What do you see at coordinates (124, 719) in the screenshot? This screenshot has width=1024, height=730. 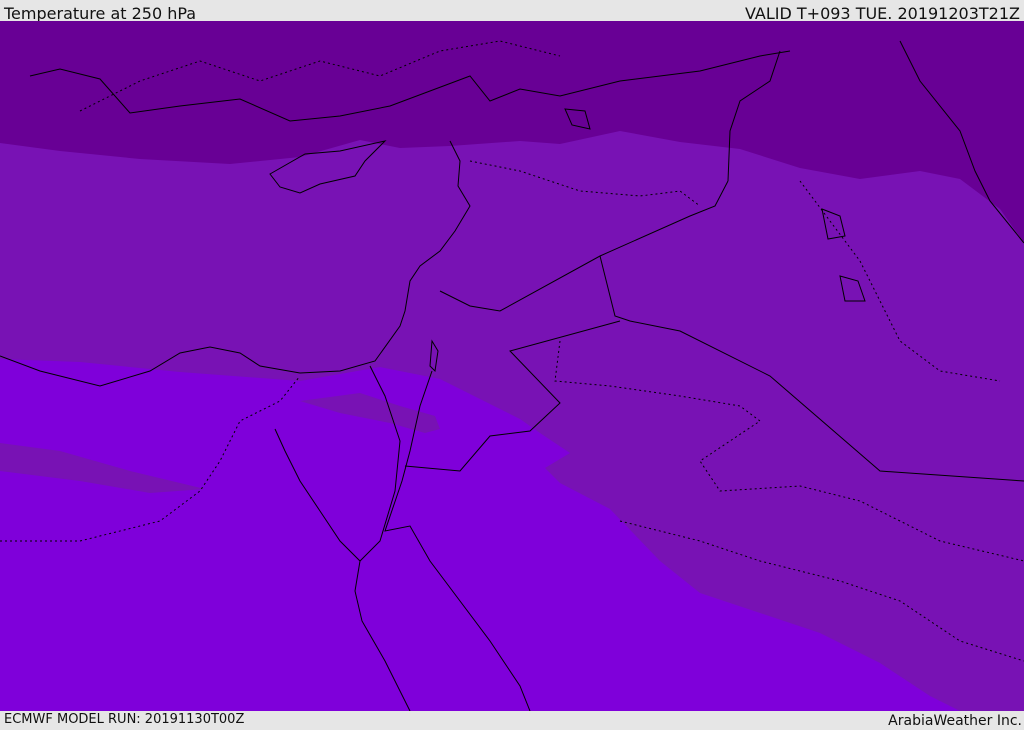 I see `model-run: ECMWF MODEL RUN: 20191130T00Z` at bounding box center [124, 719].